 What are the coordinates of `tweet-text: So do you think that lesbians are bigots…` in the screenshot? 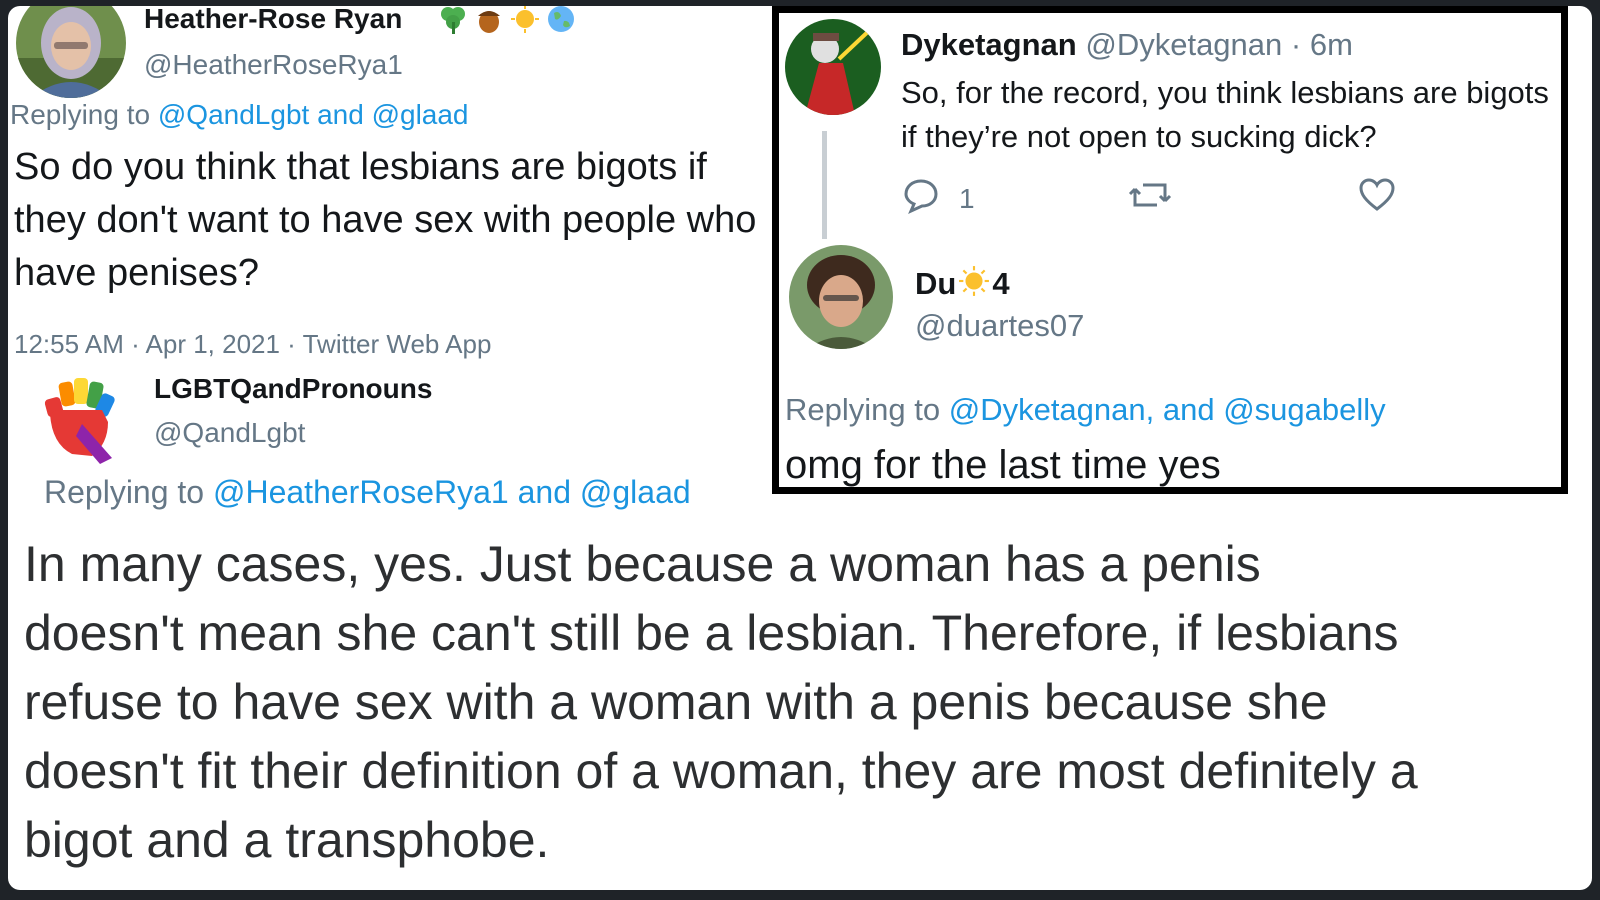 It's located at (385, 220).